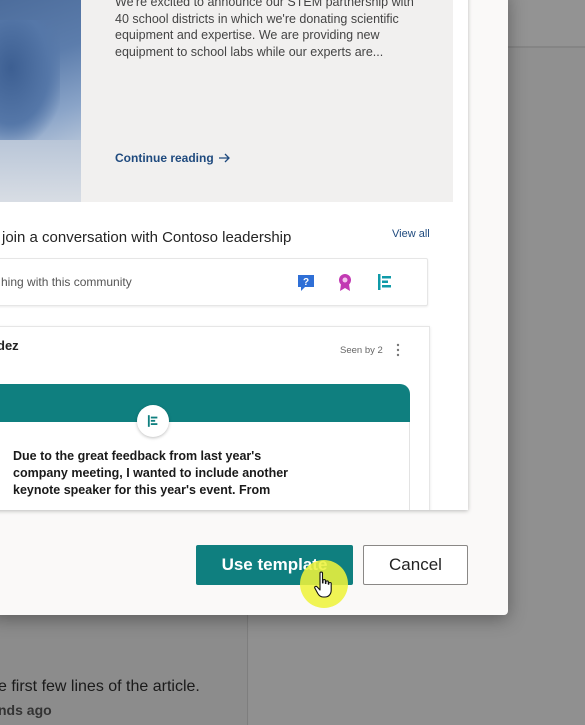  I want to click on background-article-snippet: e first few lines of the article., so click(100, 686).